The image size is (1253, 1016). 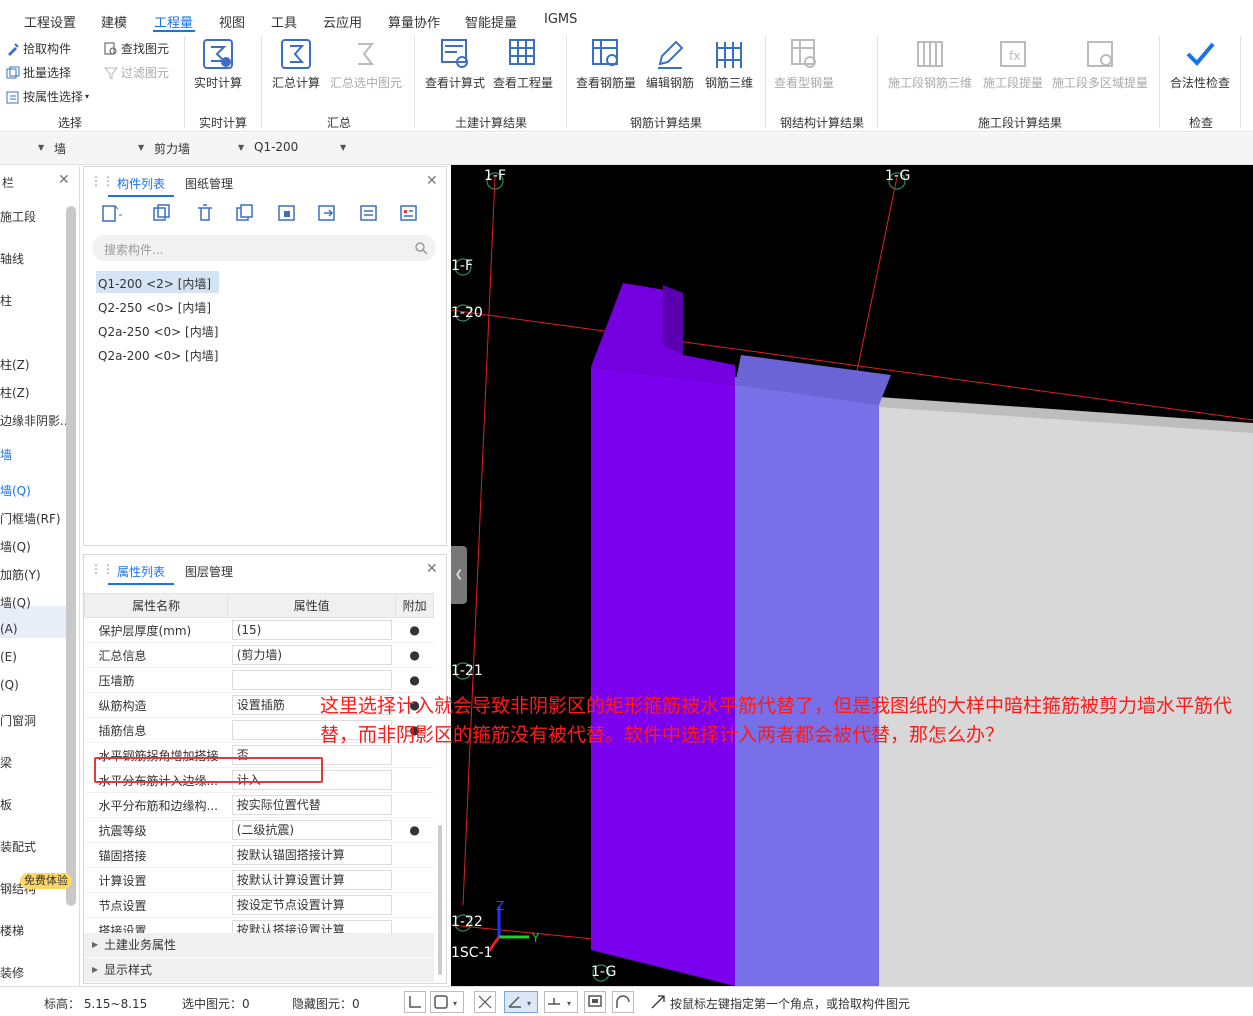 What do you see at coordinates (245, 213) in the screenshot?
I see `duplicate-icon` at bounding box center [245, 213].